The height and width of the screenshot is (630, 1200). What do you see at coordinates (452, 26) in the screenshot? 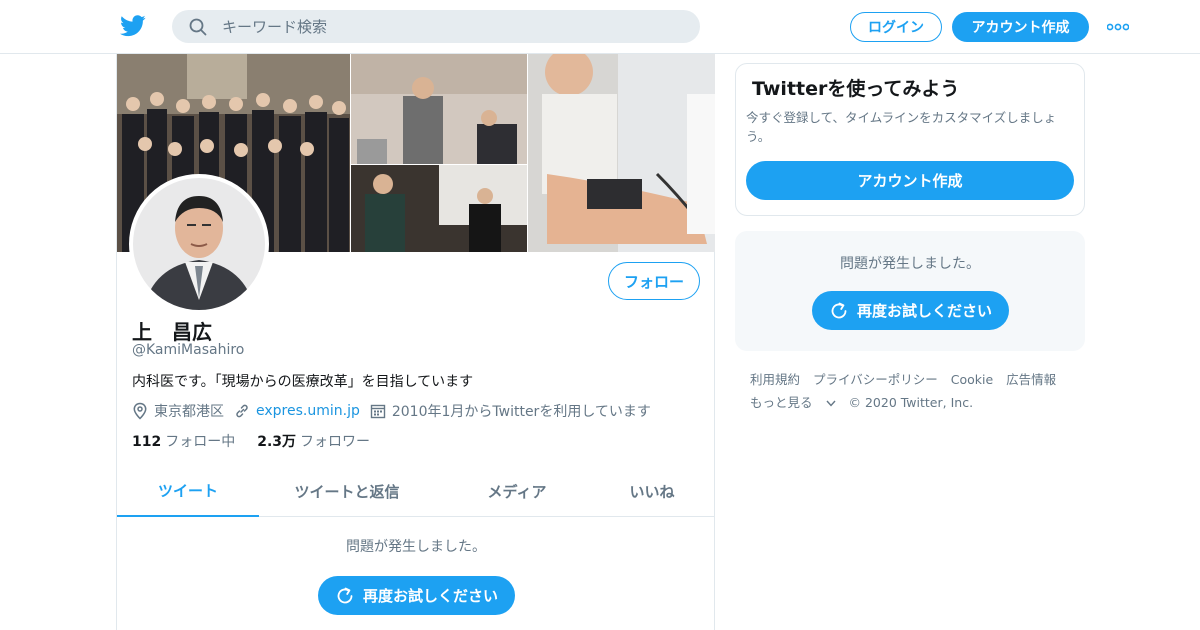
I see `search-input` at bounding box center [452, 26].